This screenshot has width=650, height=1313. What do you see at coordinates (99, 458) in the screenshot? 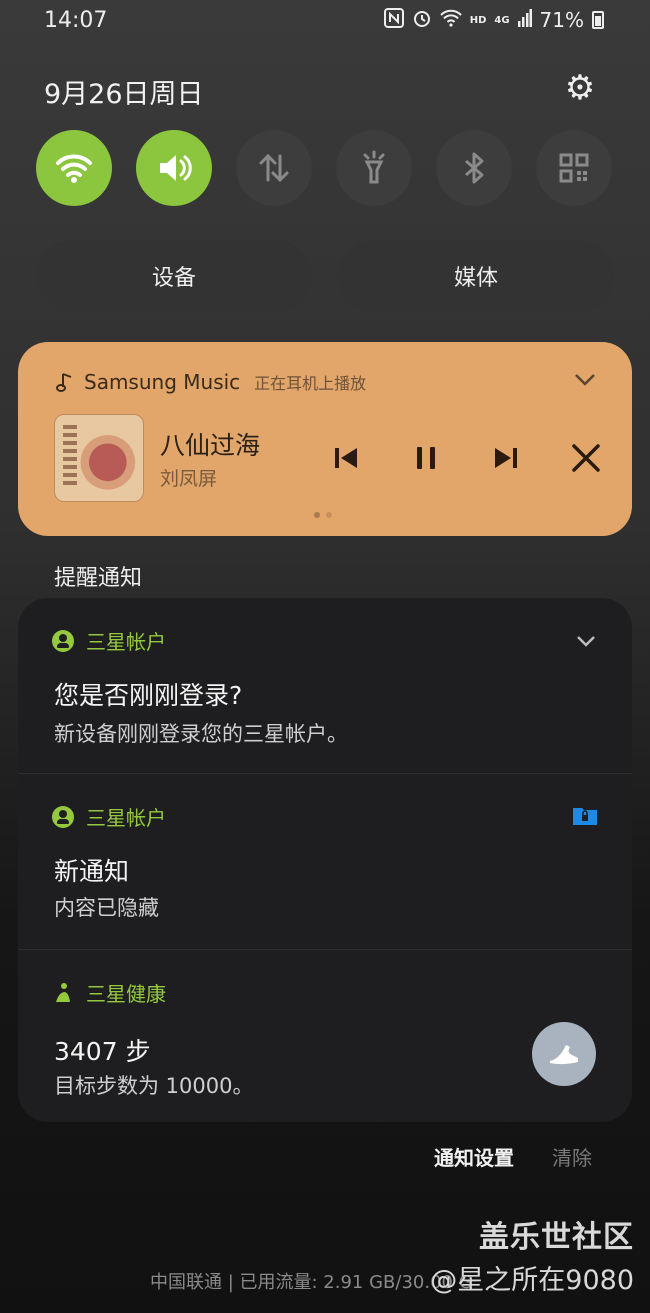
I see `album-art` at bounding box center [99, 458].